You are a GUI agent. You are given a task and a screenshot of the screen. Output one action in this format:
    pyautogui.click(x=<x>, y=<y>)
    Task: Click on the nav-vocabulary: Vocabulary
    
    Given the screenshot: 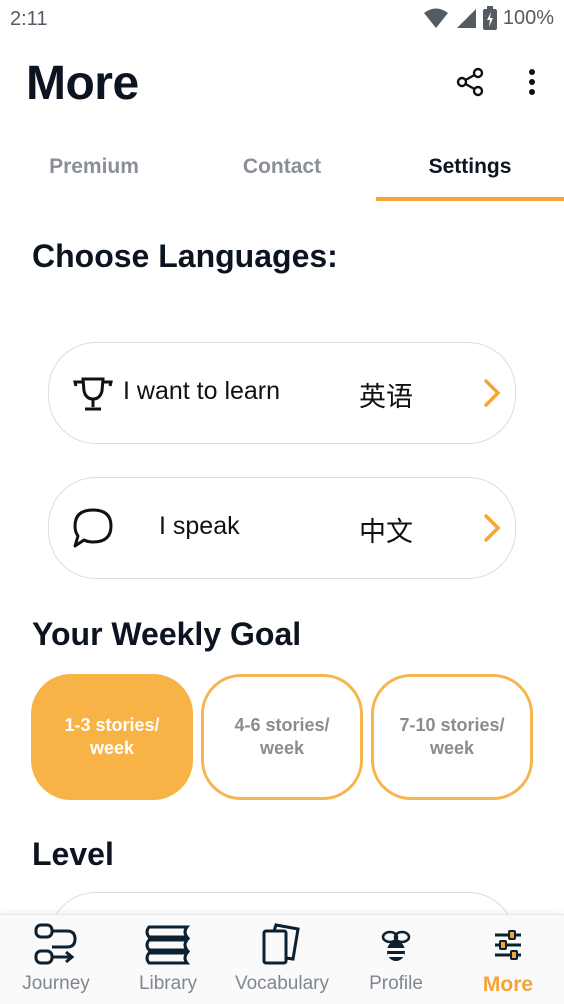 What is the action you would take?
    pyautogui.click(x=282, y=959)
    